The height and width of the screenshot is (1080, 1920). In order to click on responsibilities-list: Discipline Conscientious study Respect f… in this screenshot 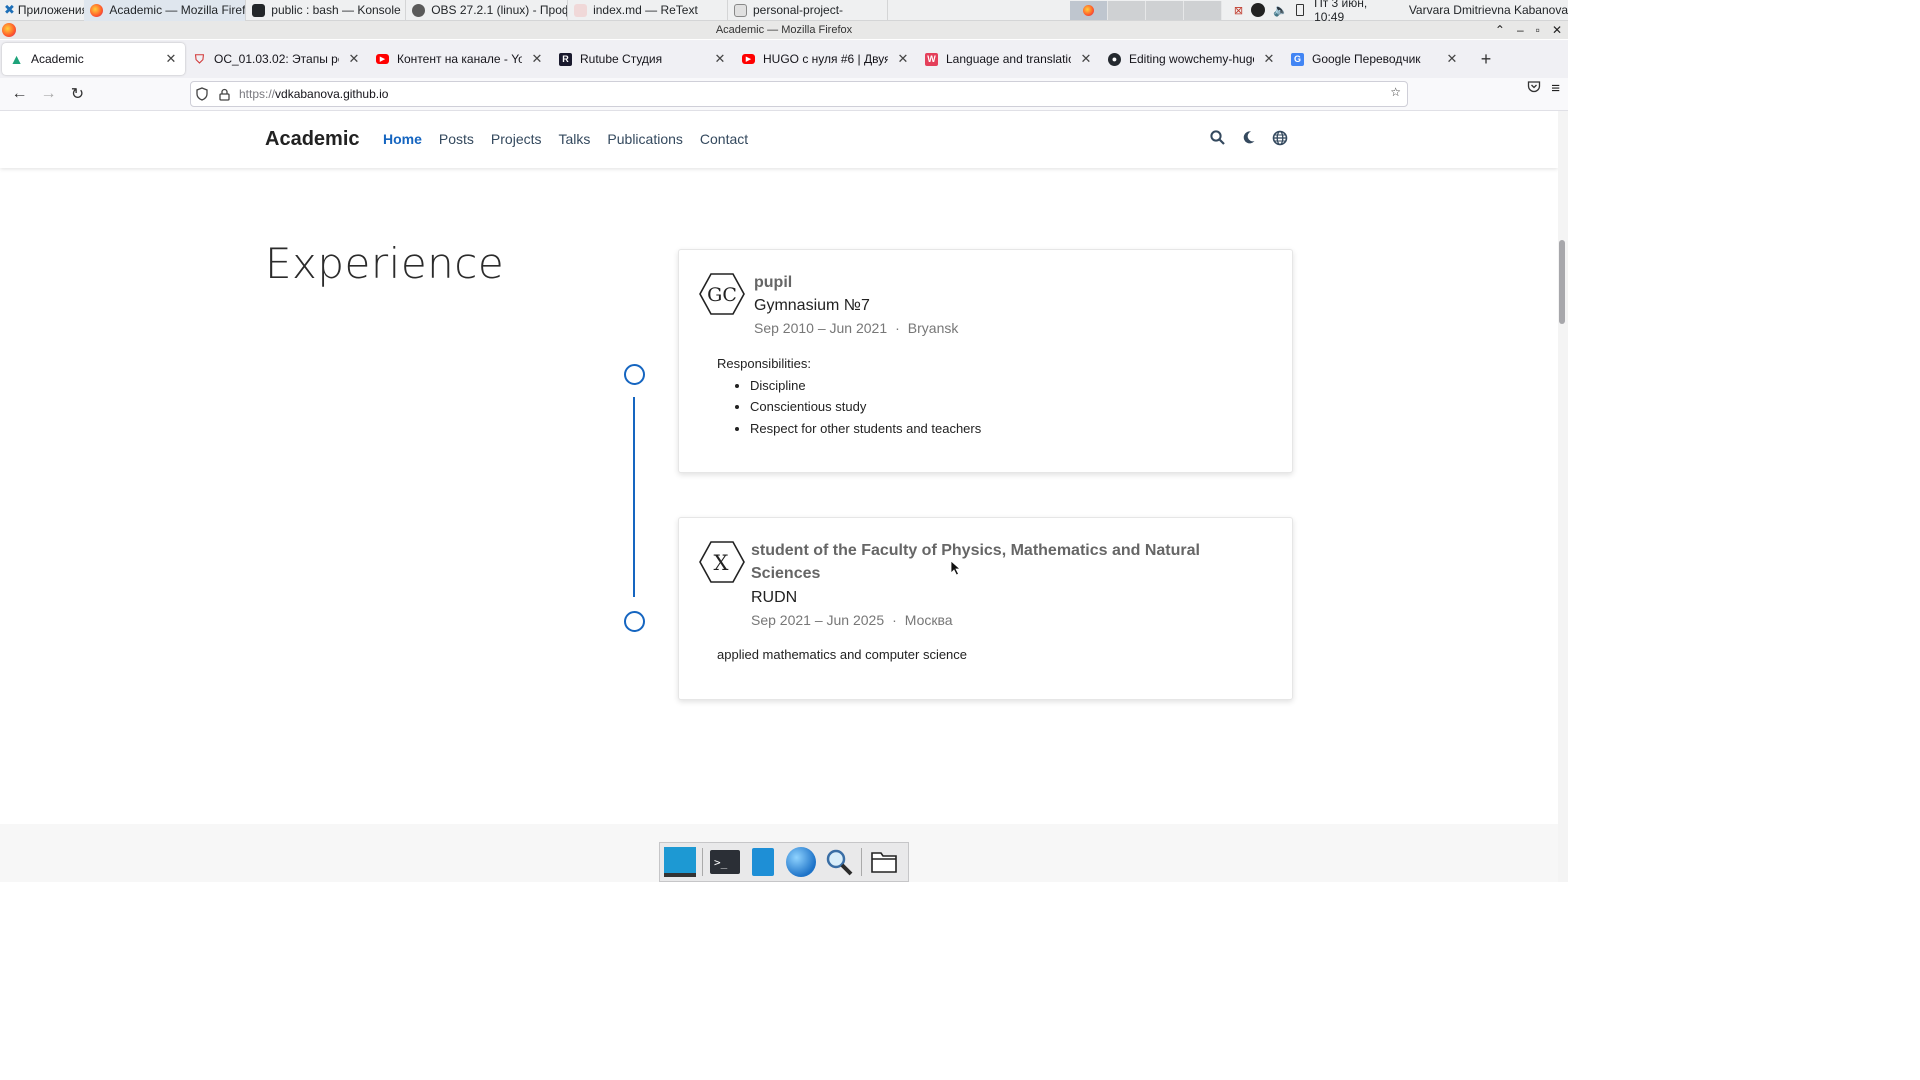, I will do `click(865, 407)`.